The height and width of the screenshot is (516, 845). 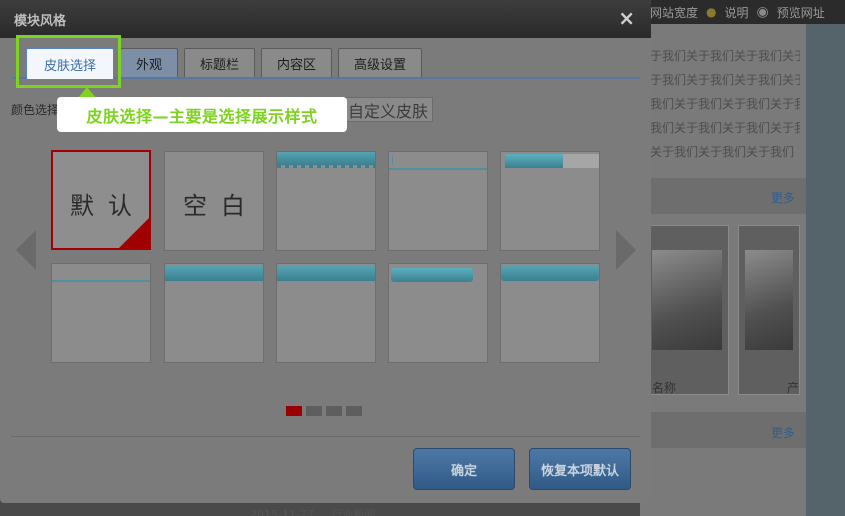 What do you see at coordinates (793, 388) in the screenshot?
I see `image-caption: 产` at bounding box center [793, 388].